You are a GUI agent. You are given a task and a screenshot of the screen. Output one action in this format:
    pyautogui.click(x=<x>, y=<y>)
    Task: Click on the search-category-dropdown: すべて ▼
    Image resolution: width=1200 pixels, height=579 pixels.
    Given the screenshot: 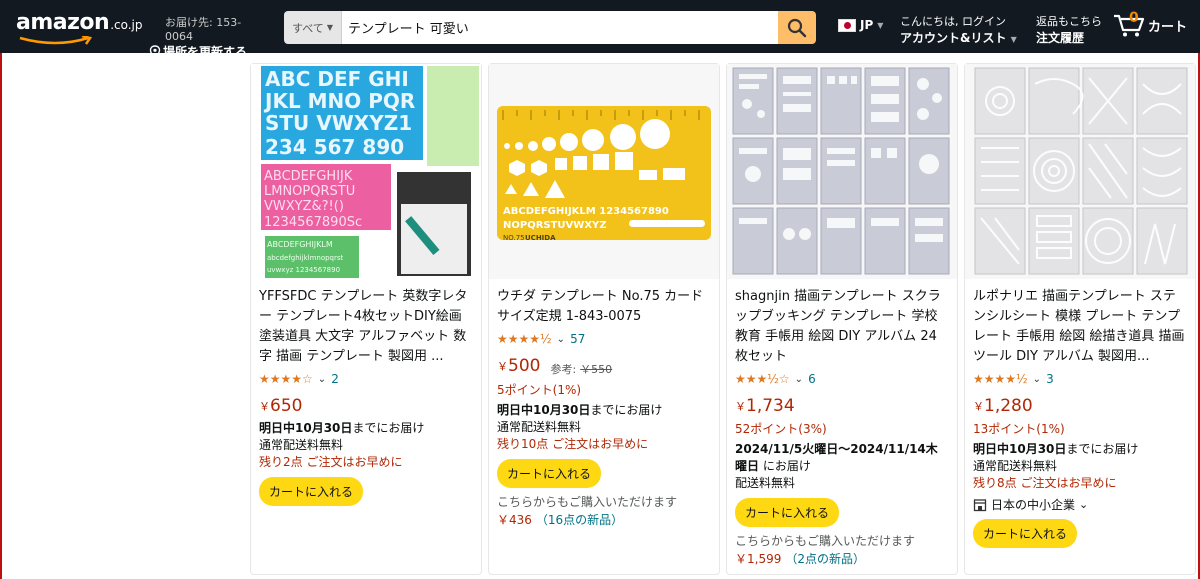 What is the action you would take?
    pyautogui.click(x=313, y=27)
    